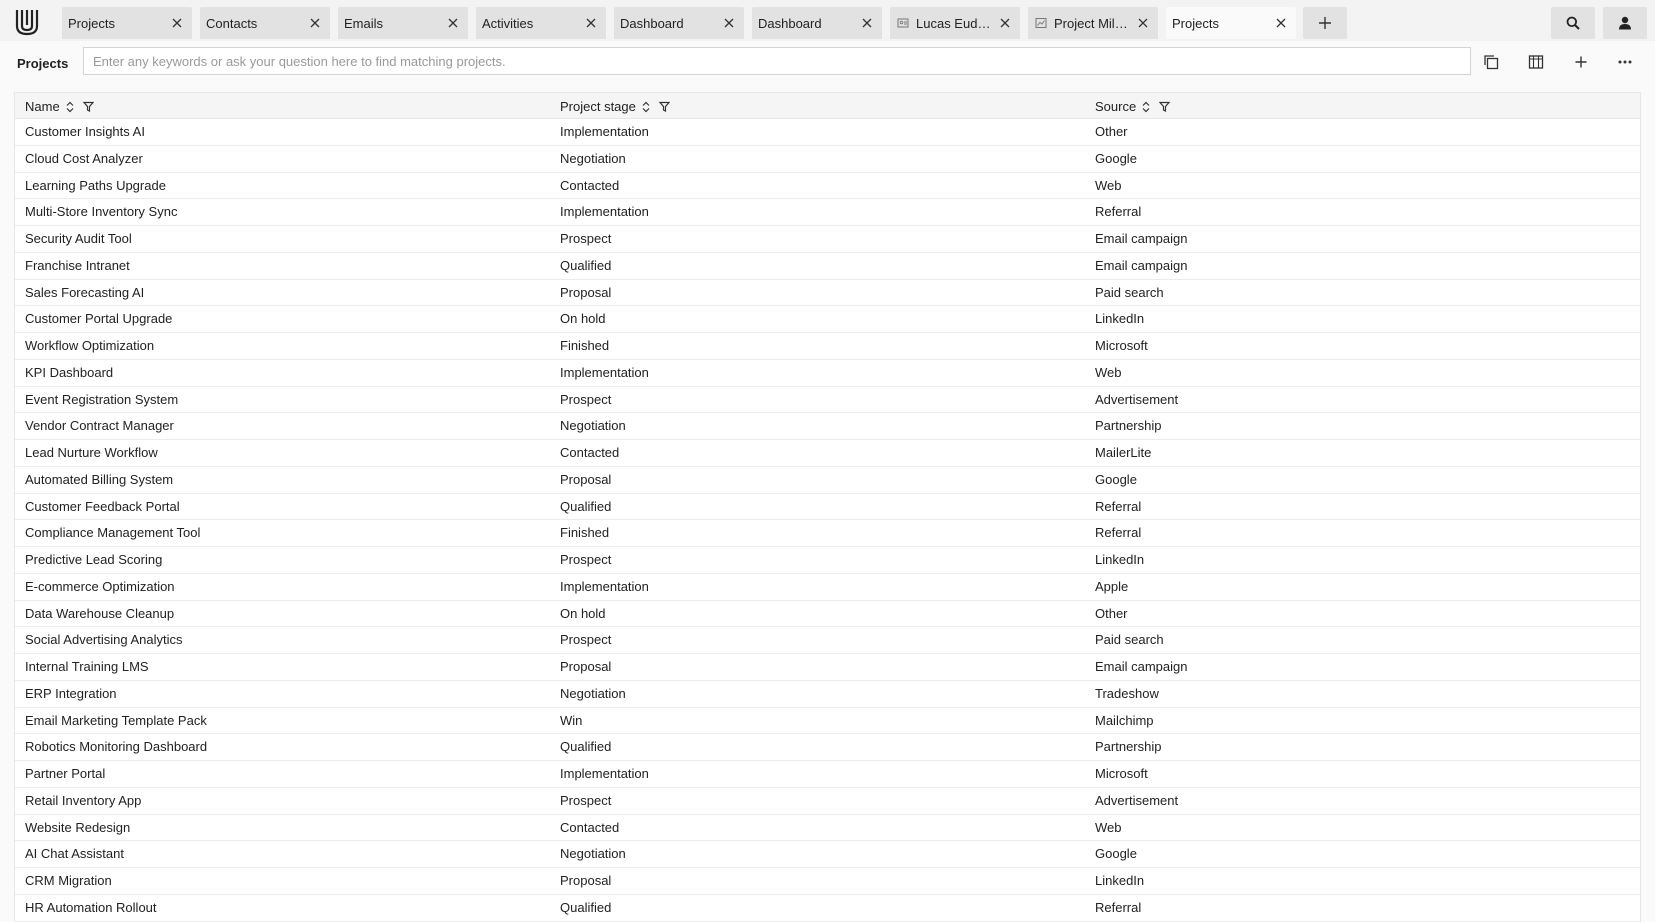  Describe the element at coordinates (1231, 23) in the screenshot. I see `tab-8: Projects` at that location.